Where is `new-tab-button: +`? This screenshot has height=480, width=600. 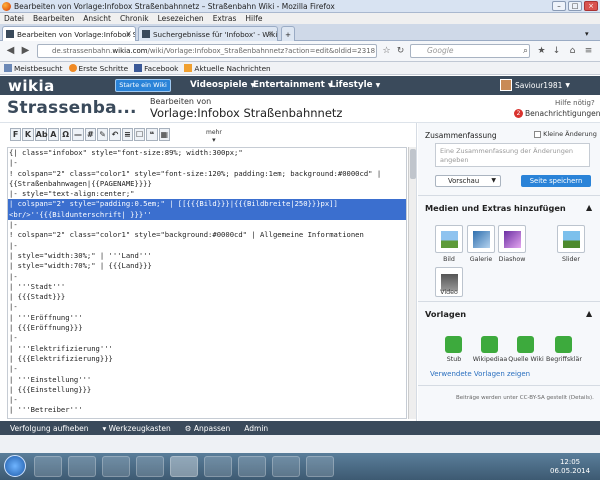 new-tab-button: + is located at coordinates (288, 33).